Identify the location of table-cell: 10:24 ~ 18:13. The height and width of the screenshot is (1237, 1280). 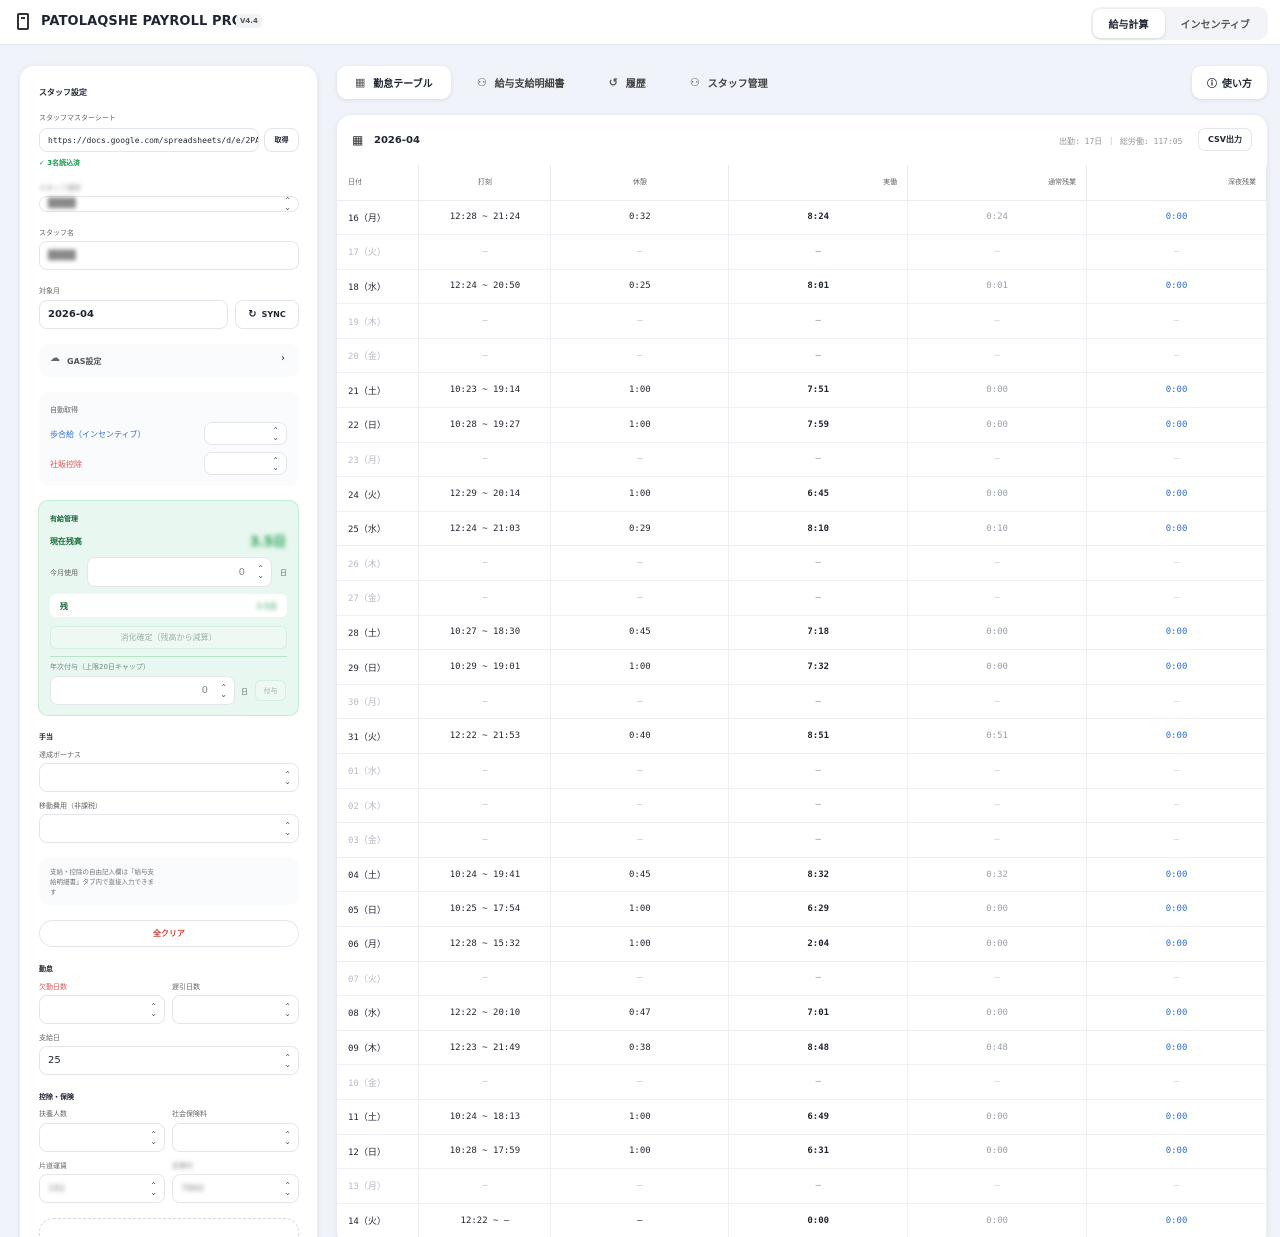
(485, 1117).